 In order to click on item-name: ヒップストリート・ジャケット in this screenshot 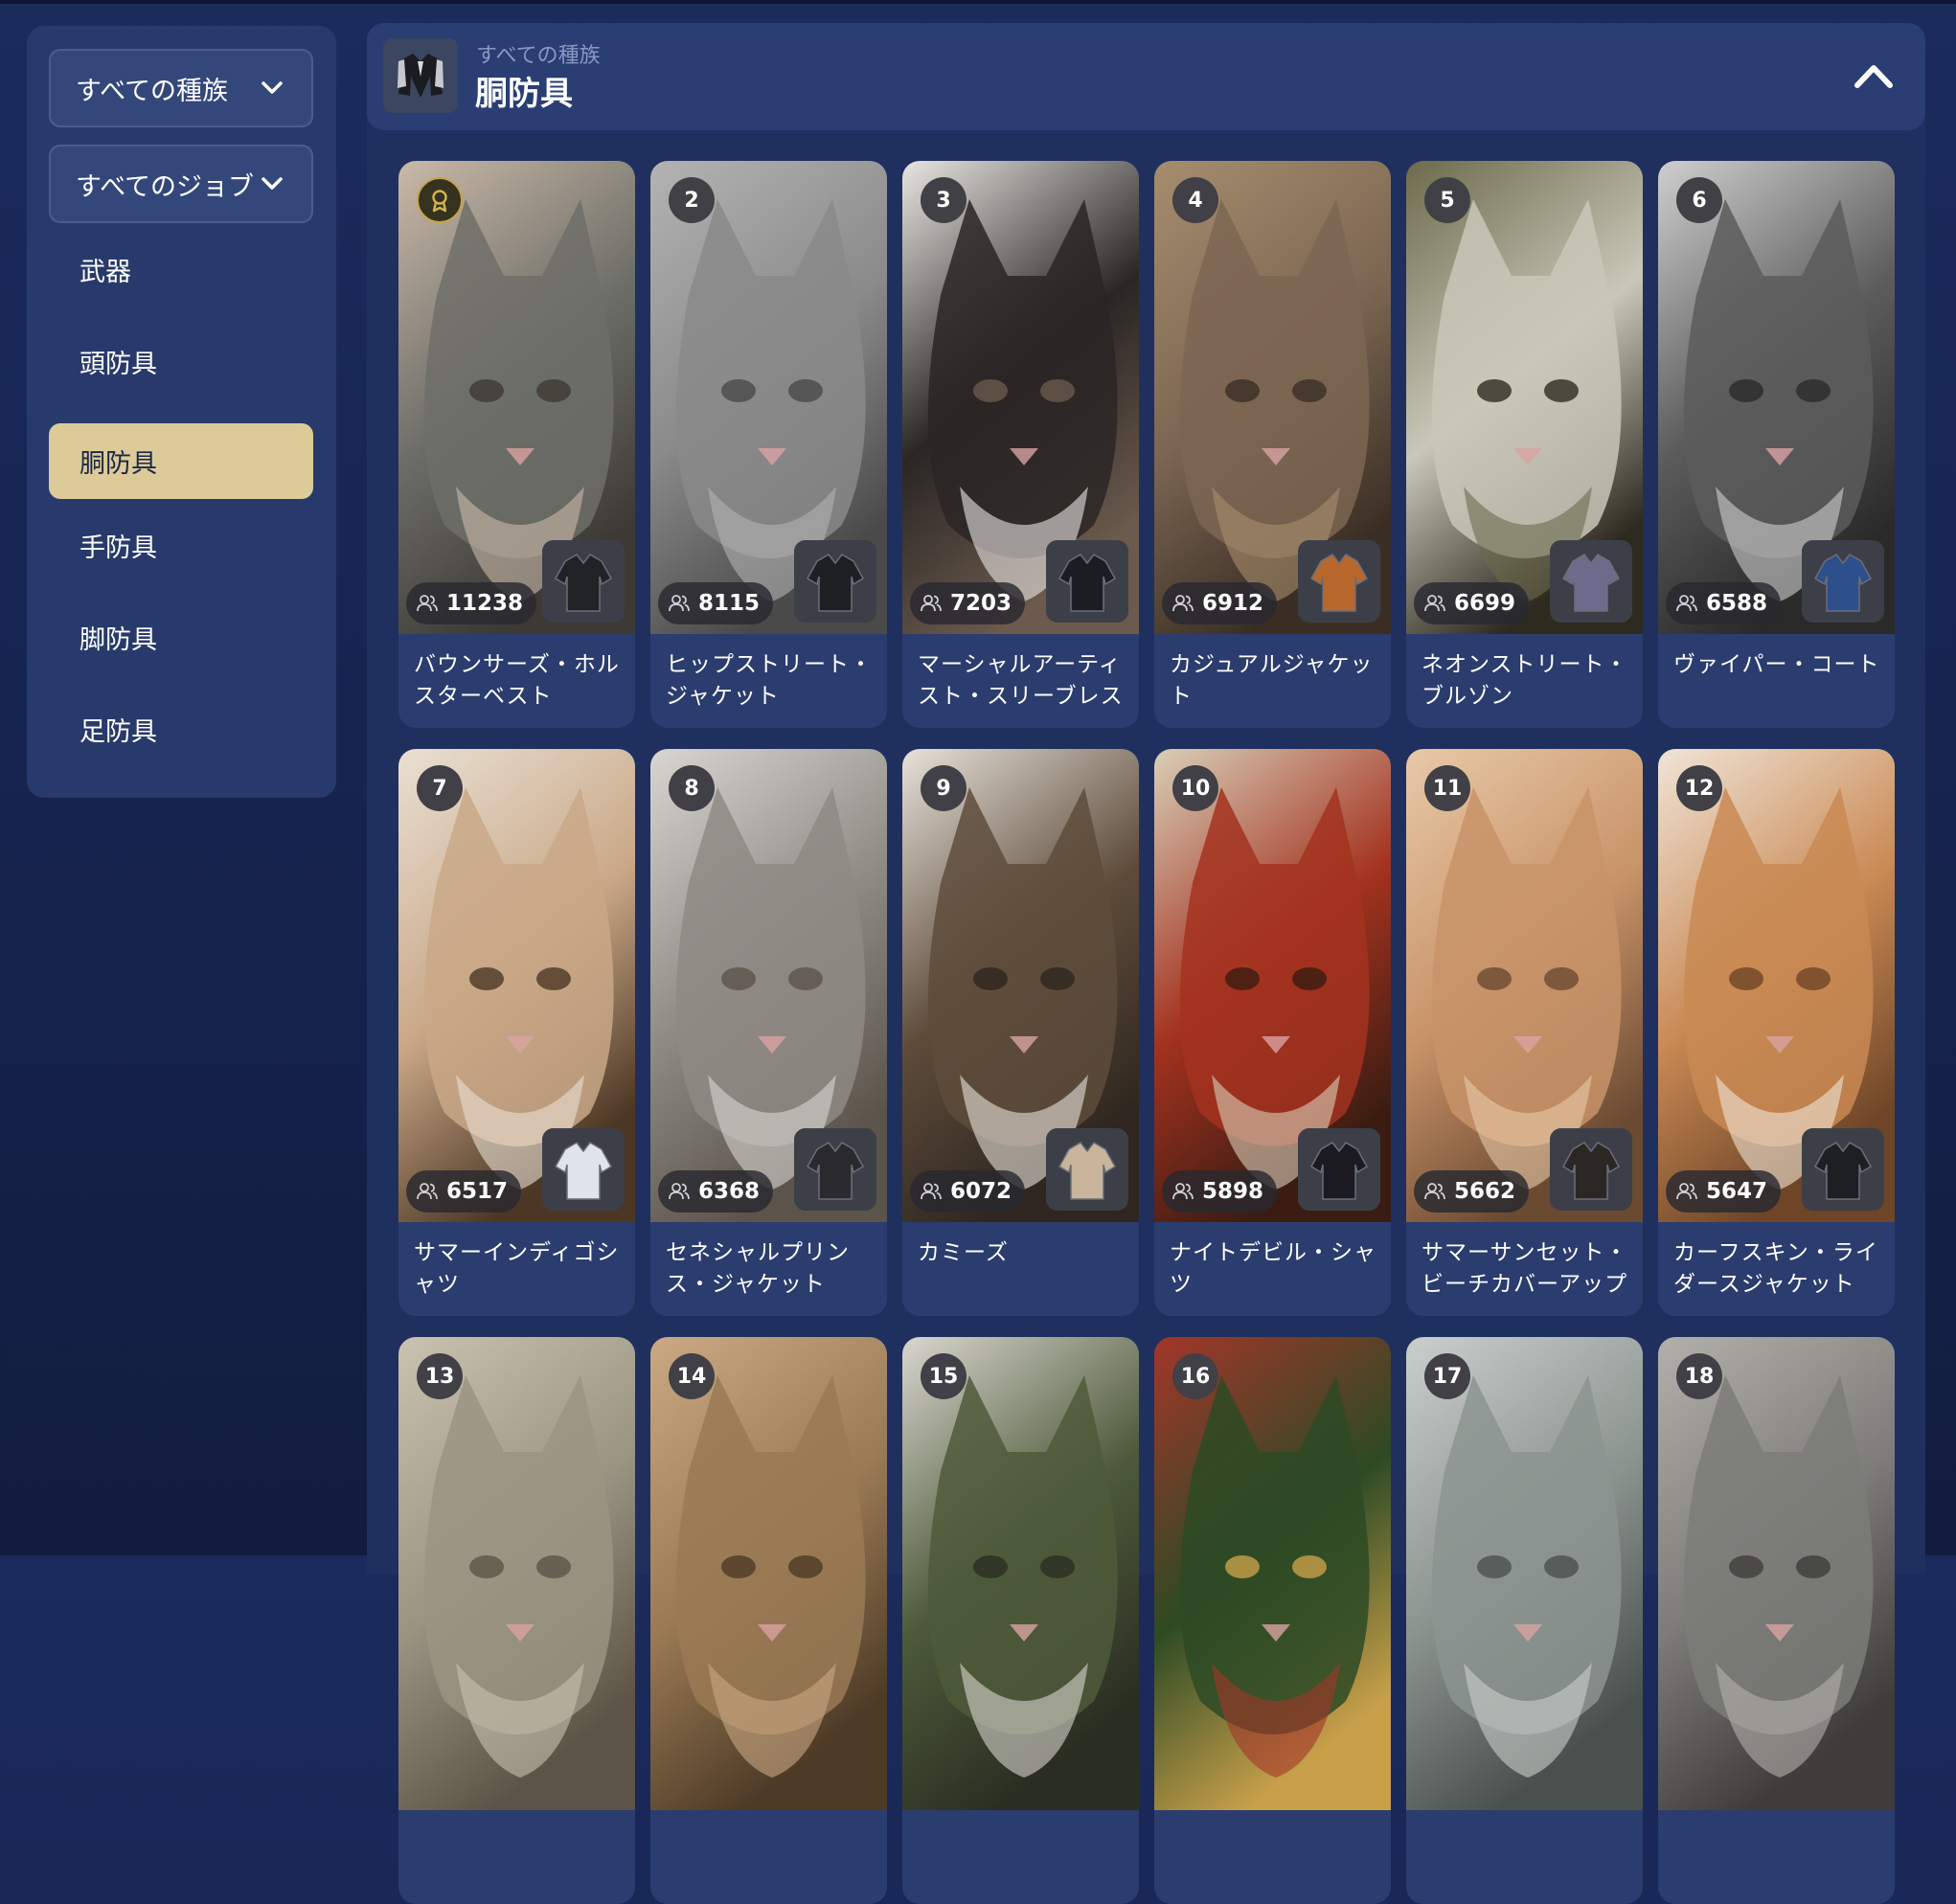, I will do `click(769, 680)`.